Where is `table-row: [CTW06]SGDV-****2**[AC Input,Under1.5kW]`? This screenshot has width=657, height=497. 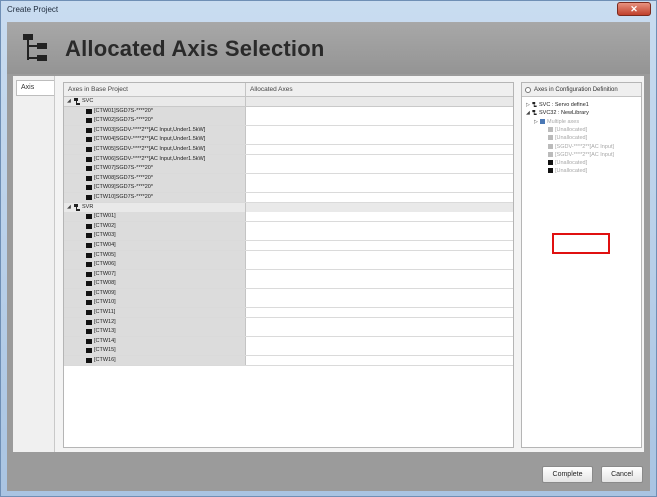
table-row: [CTW06]SGDV-****2**[AC Input,Under1.5kW] is located at coordinates (288, 159).